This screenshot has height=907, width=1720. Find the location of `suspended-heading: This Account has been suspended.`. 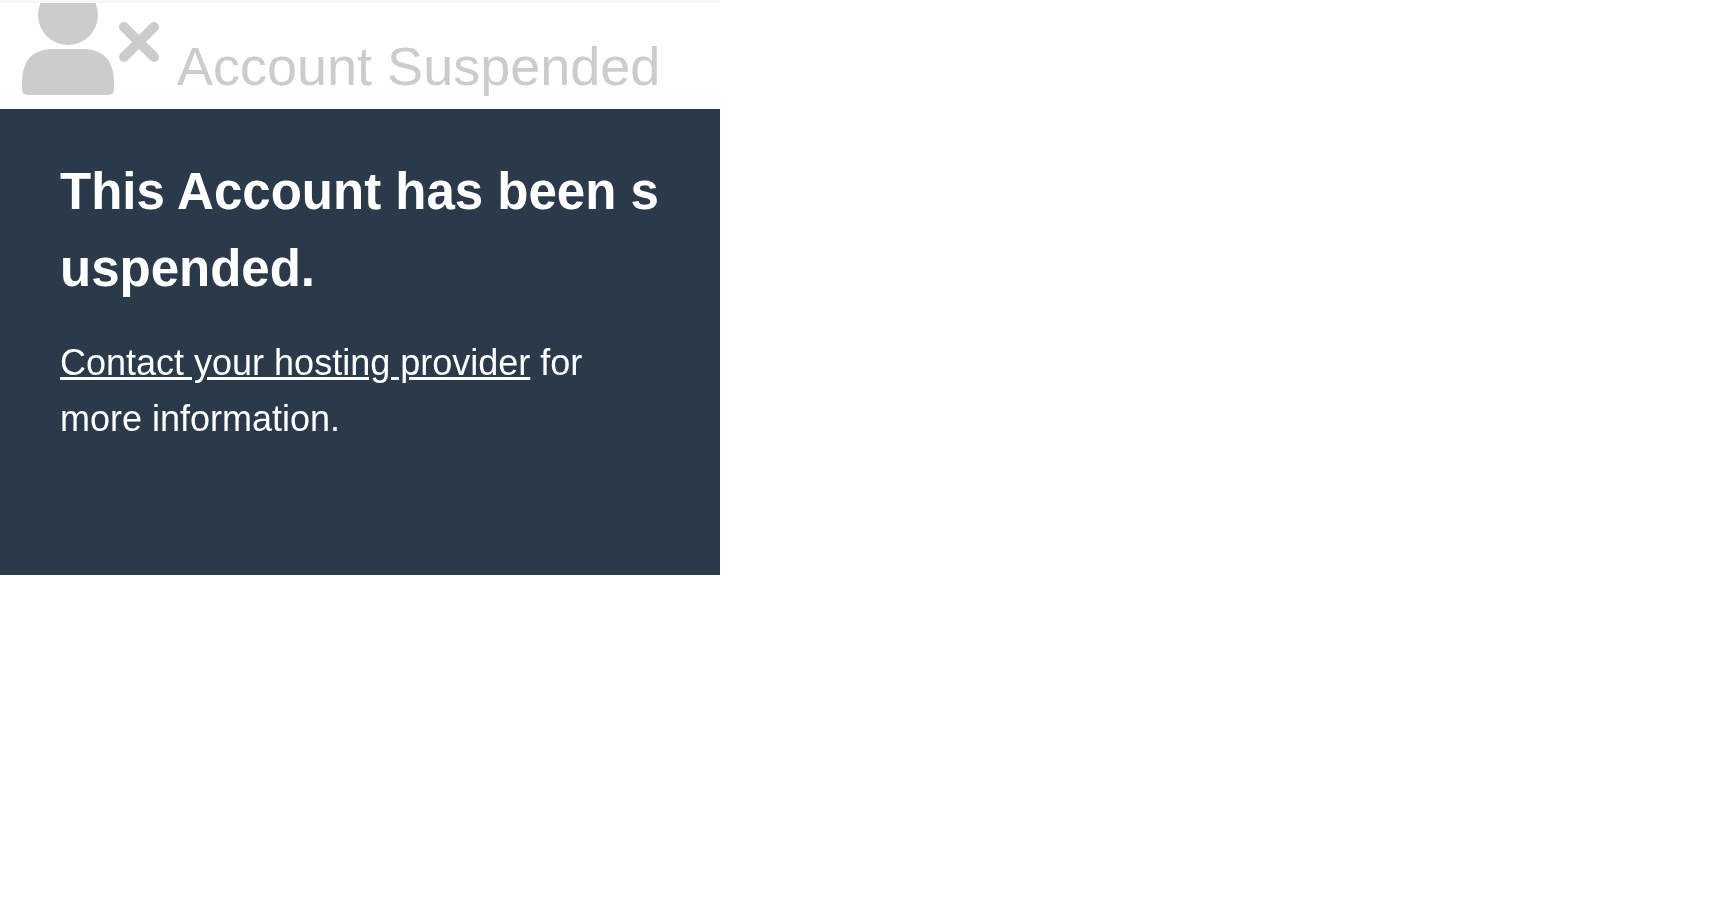

suspended-heading: This Account has been suspended. is located at coordinates (360, 230).